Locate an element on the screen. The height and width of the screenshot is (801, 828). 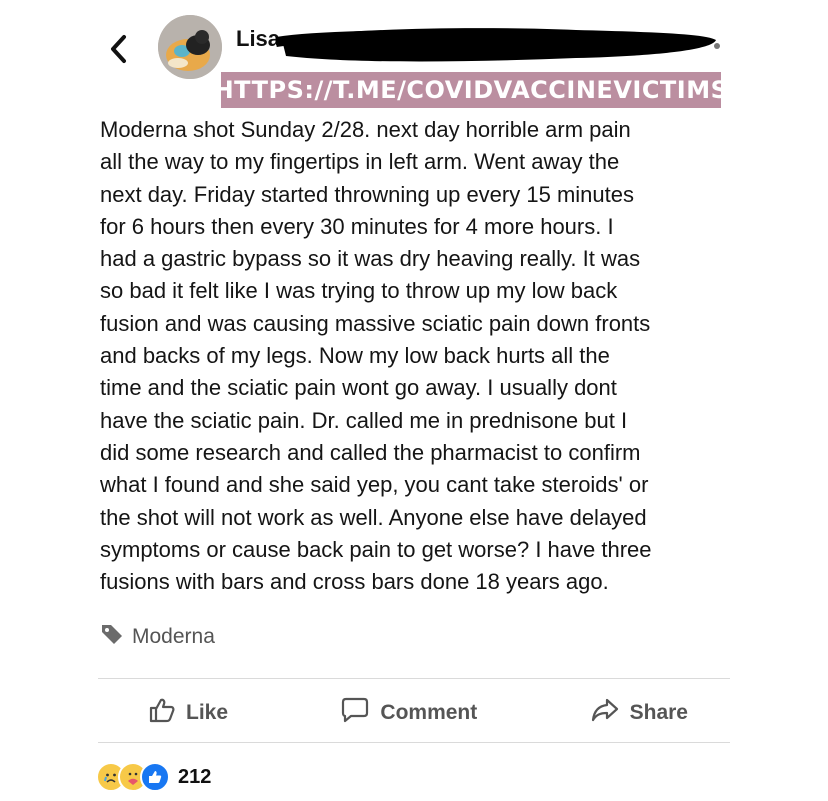
comment-bubble-icon is located at coordinates (355, 713).